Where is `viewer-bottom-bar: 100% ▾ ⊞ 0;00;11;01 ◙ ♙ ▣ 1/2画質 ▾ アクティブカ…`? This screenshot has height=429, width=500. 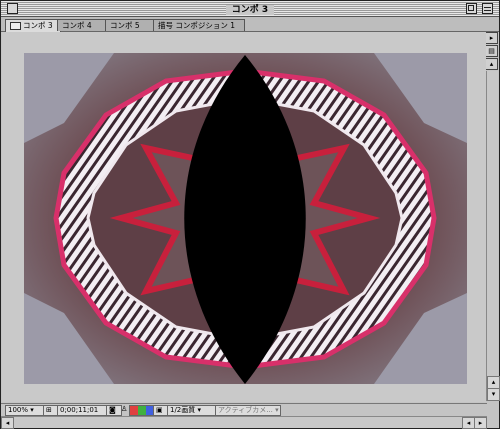 viewer-bottom-bar: 100% ▾ ⊞ 0;00;11;01 ◙ ♙ ▣ 1/2画質 ▾ アクティブカ… is located at coordinates (244, 409).